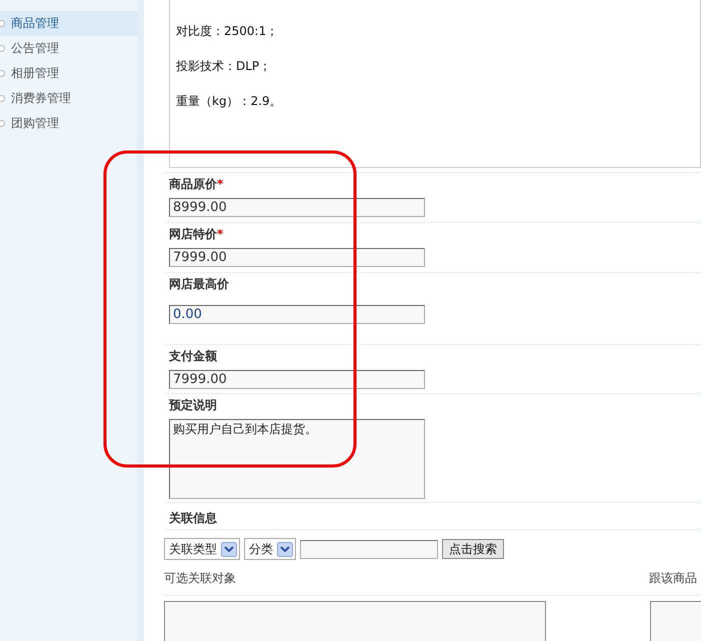 This screenshot has height=641, width=701. What do you see at coordinates (355, 621) in the screenshot?
I see `list-box` at bounding box center [355, 621].